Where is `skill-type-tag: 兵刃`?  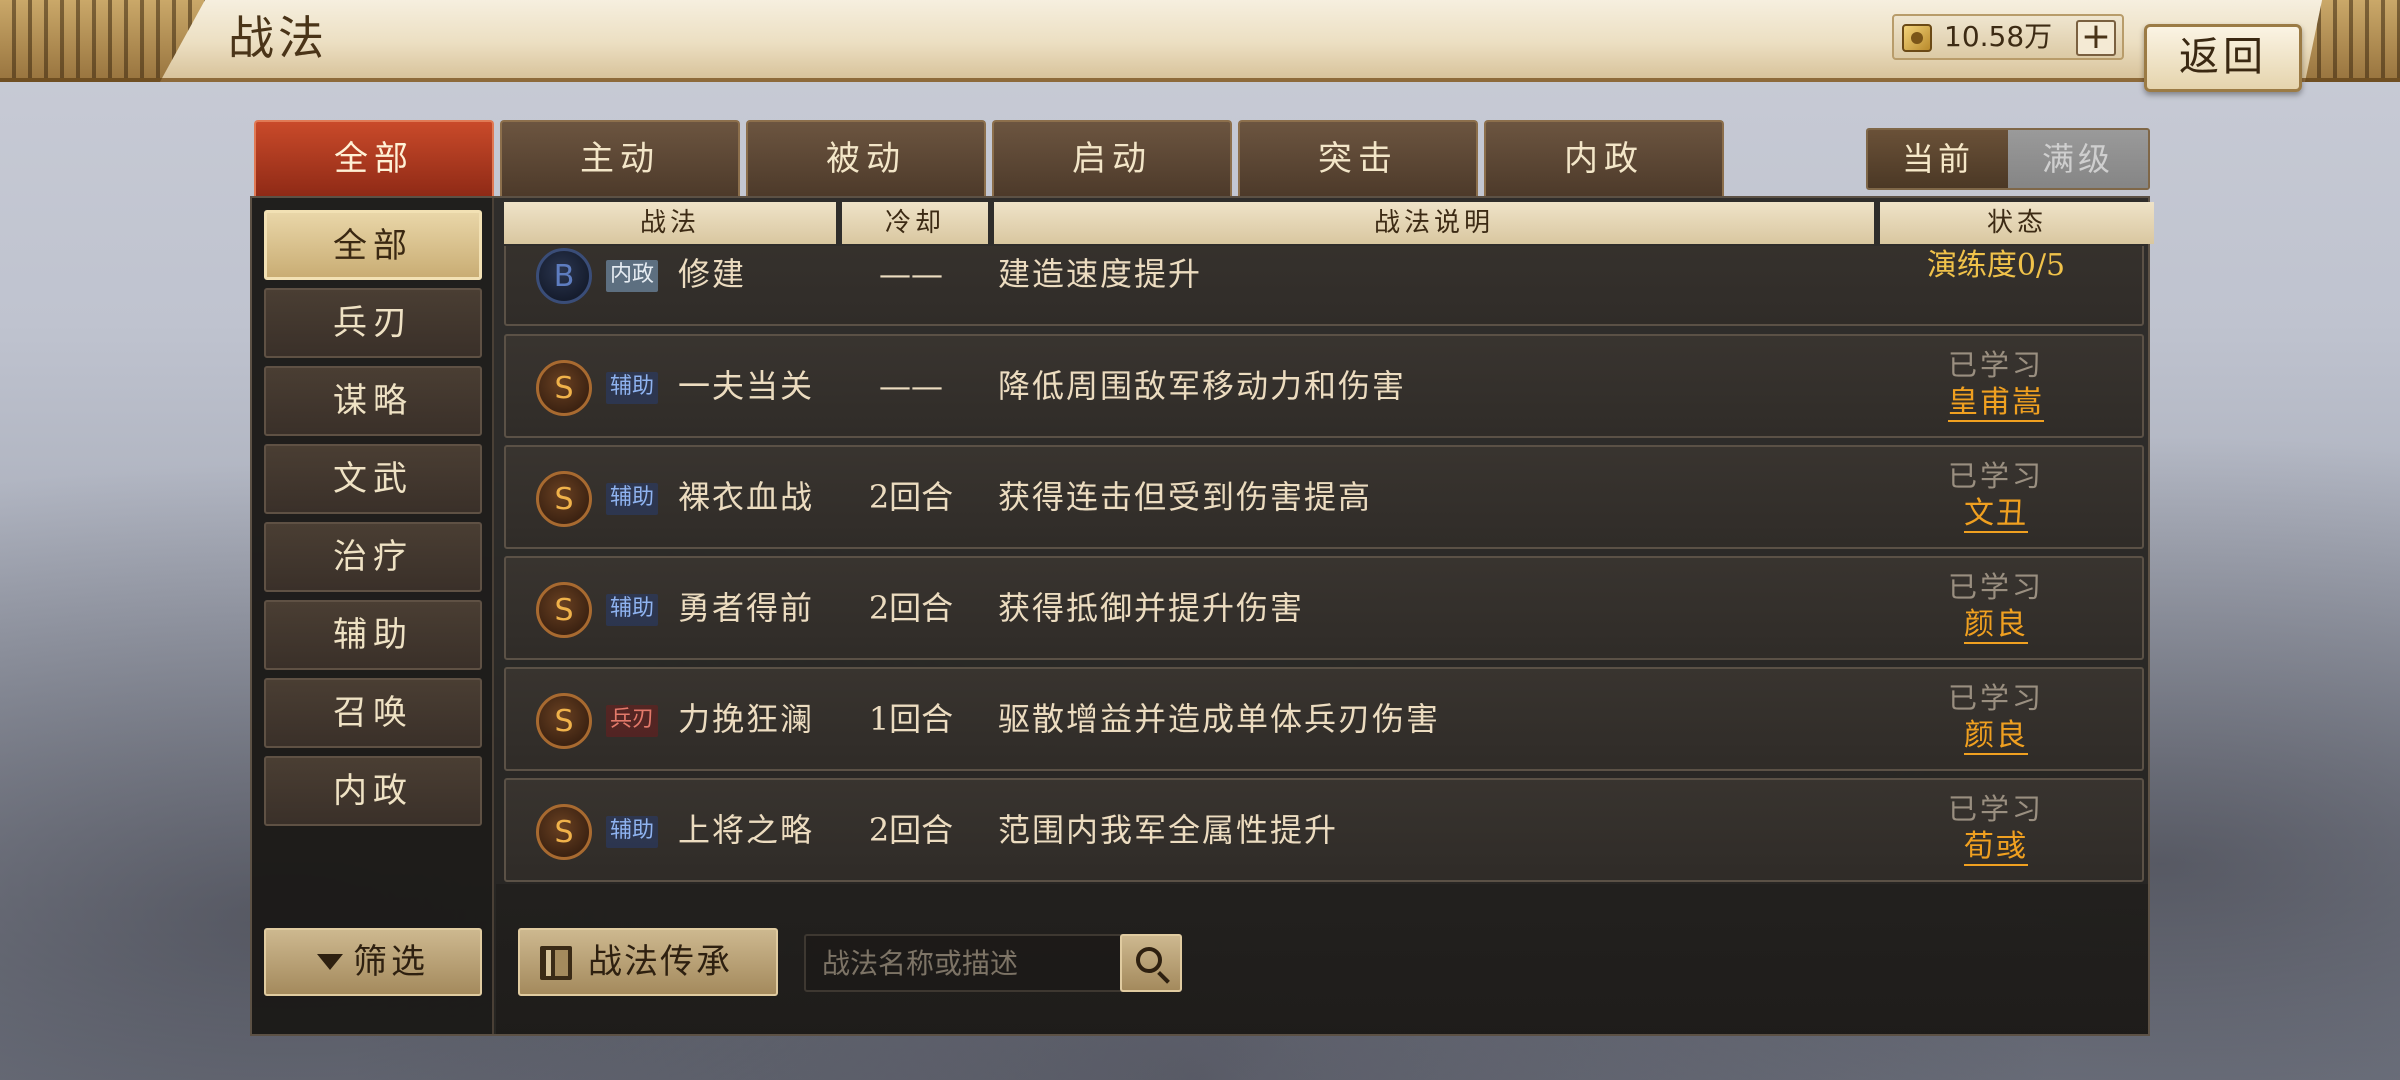
skill-type-tag: 兵刃 is located at coordinates (632, 721).